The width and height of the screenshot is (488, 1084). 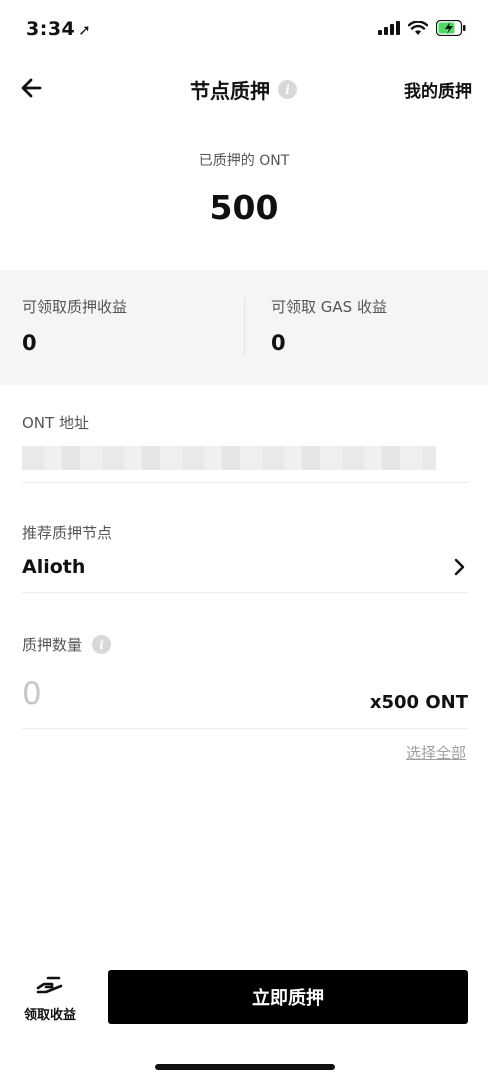 I want to click on staked-value: 500, so click(x=244, y=207).